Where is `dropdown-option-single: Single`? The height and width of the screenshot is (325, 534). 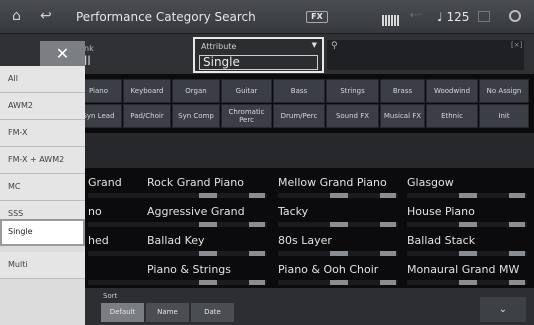 dropdown-option-single: Single is located at coordinates (42, 232).